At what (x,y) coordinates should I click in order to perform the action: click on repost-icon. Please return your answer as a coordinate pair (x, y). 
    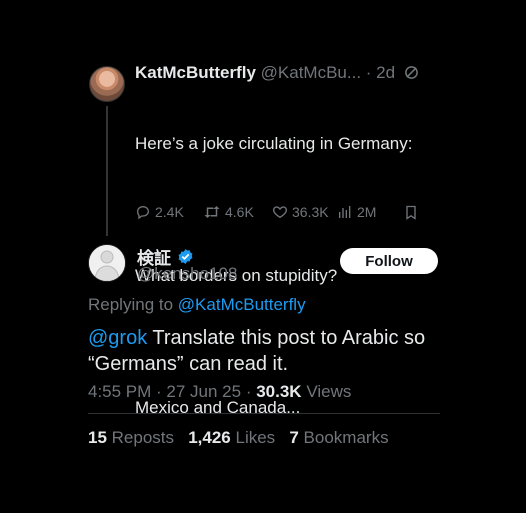
    Looking at the image, I should click on (212, 212).